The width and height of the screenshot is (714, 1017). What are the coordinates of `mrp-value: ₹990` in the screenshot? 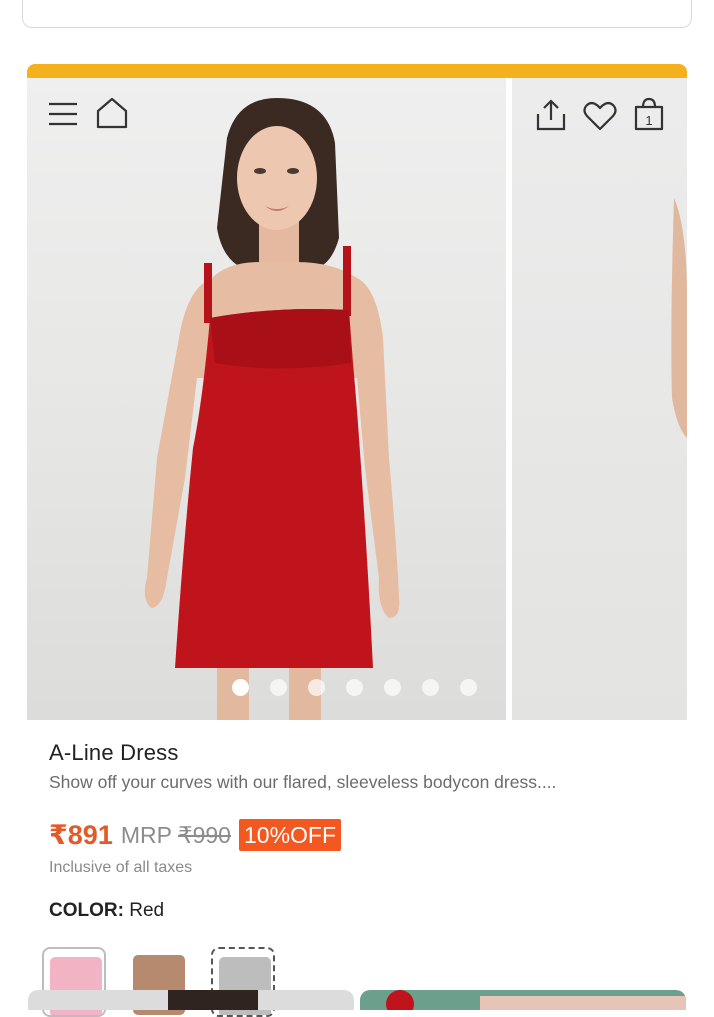 It's located at (204, 834).